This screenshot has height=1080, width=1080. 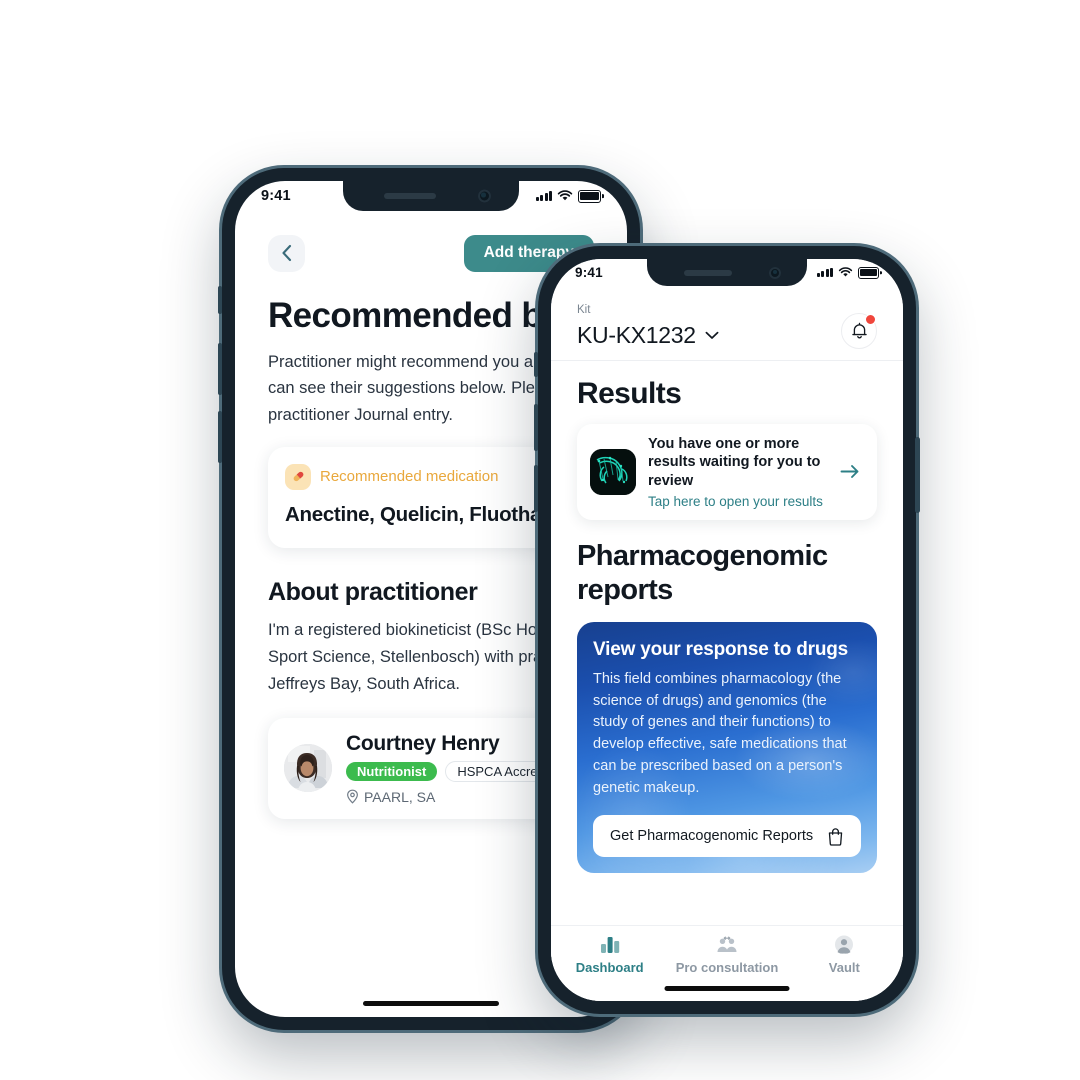 What do you see at coordinates (721, 649) in the screenshot?
I see `pharmacogenomic-card-title: View your response to drugs` at bounding box center [721, 649].